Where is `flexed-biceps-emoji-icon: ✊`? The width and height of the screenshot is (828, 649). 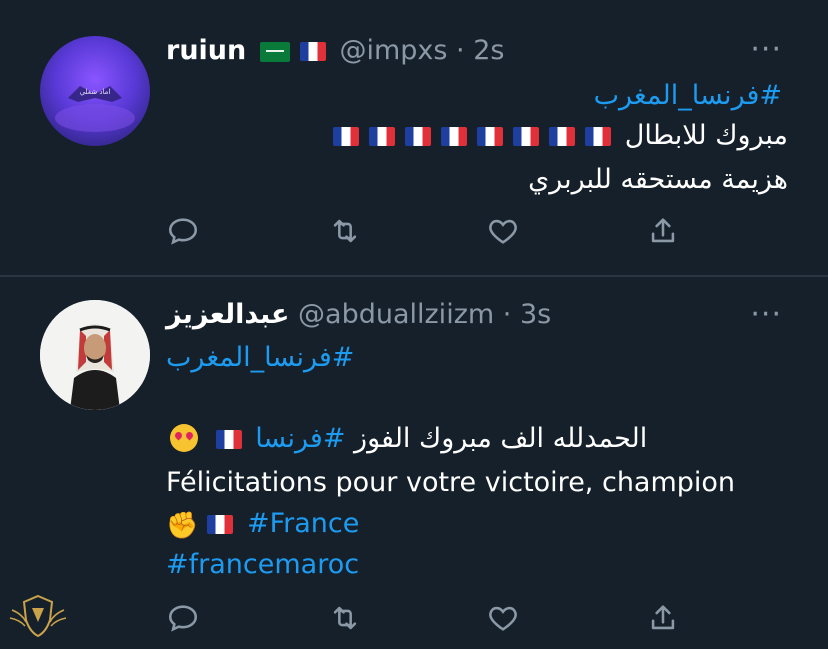 flexed-biceps-emoji-icon: ✊ is located at coordinates (182, 526).